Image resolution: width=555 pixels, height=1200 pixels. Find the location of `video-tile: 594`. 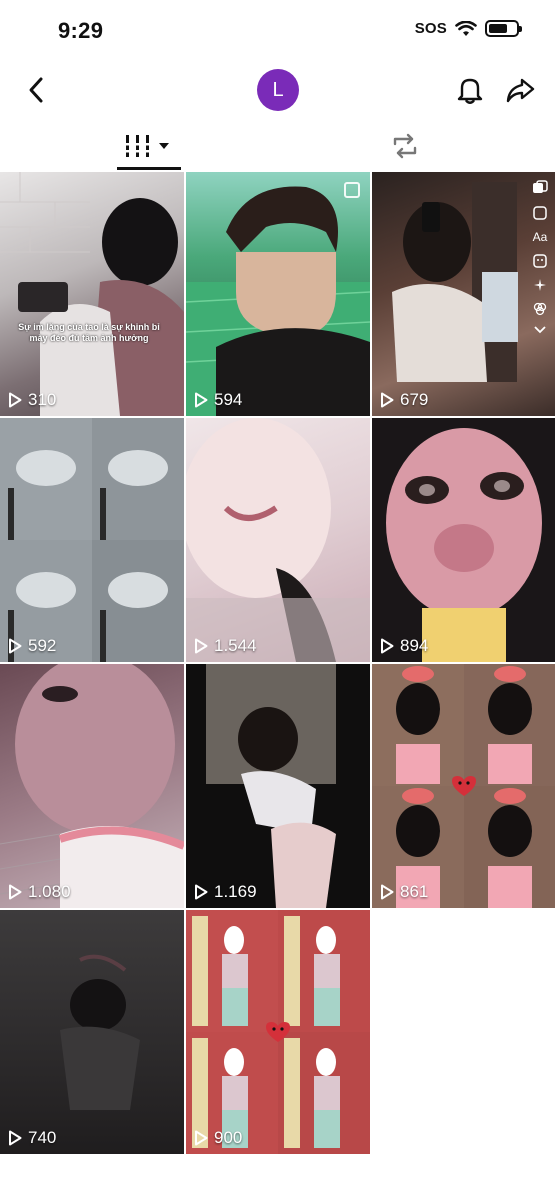

video-tile: 594 is located at coordinates (278, 294).